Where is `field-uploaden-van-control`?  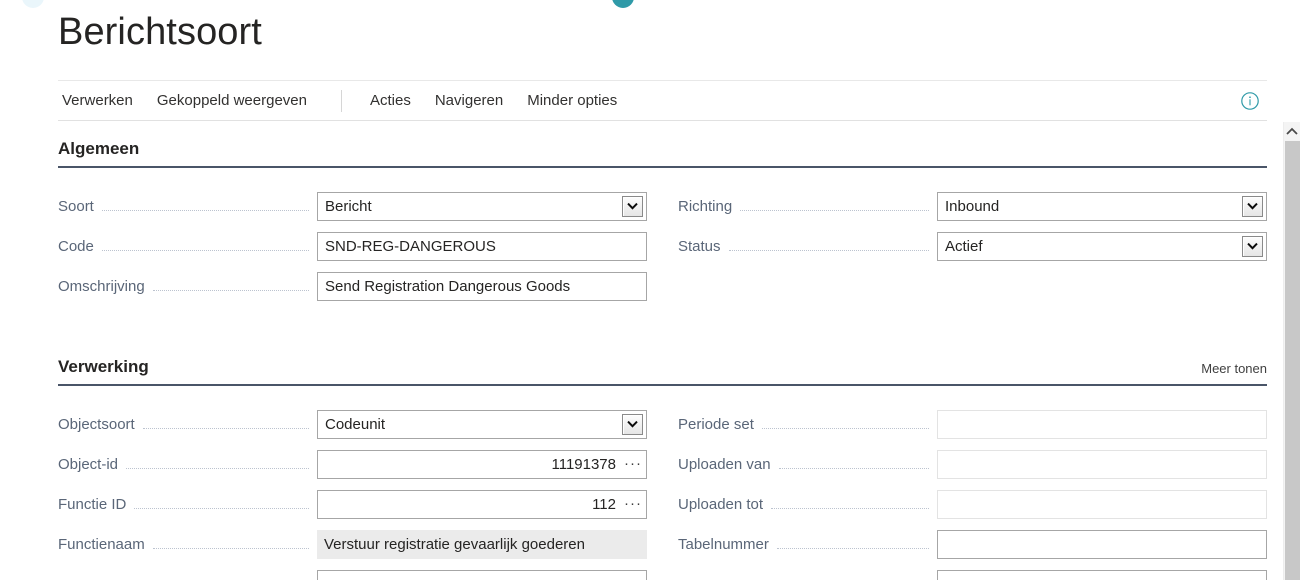
field-uploaden-van-control is located at coordinates (1102, 464).